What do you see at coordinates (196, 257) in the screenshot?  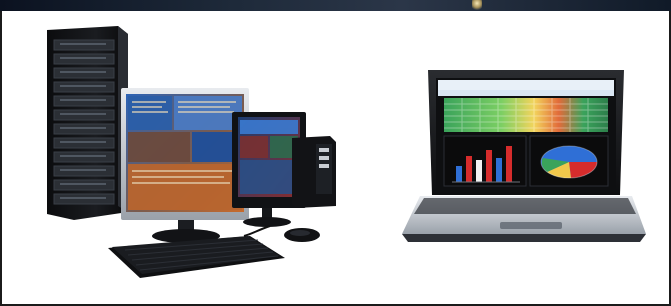 I see `keyboard-icon` at bounding box center [196, 257].